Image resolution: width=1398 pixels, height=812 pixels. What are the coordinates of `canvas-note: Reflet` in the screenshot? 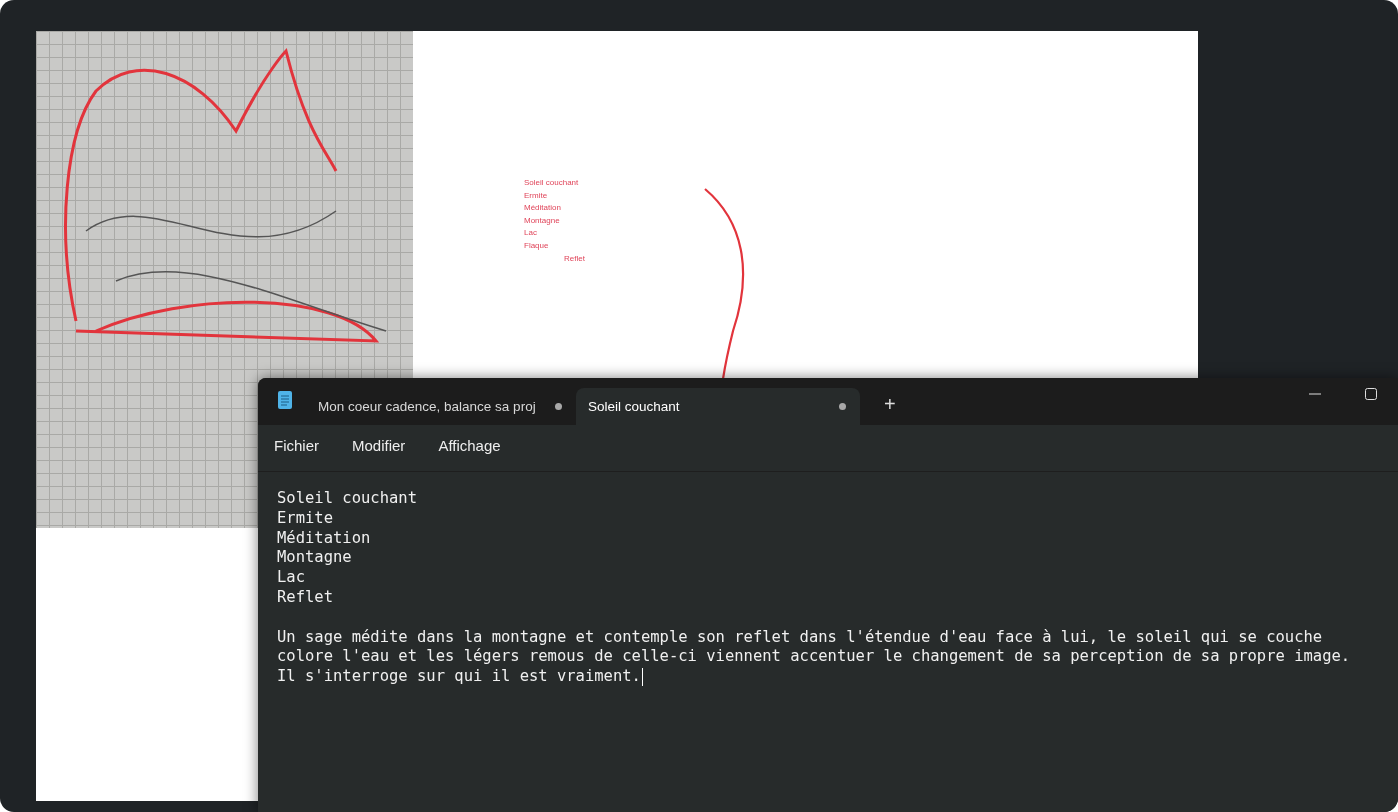 It's located at (574, 258).